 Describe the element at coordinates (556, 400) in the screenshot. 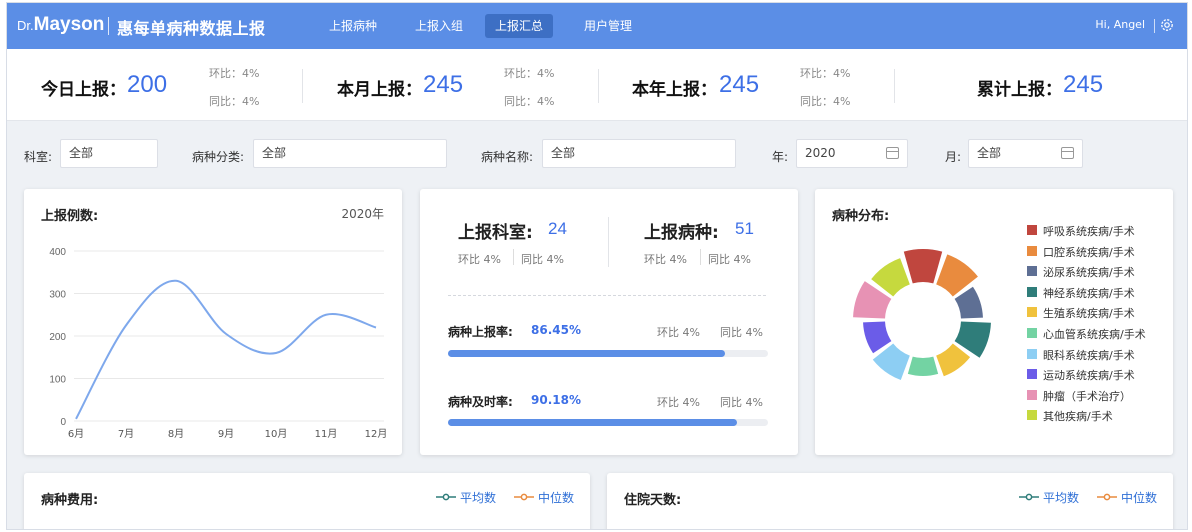

I see `timely-rate-value: 90.18%` at that location.